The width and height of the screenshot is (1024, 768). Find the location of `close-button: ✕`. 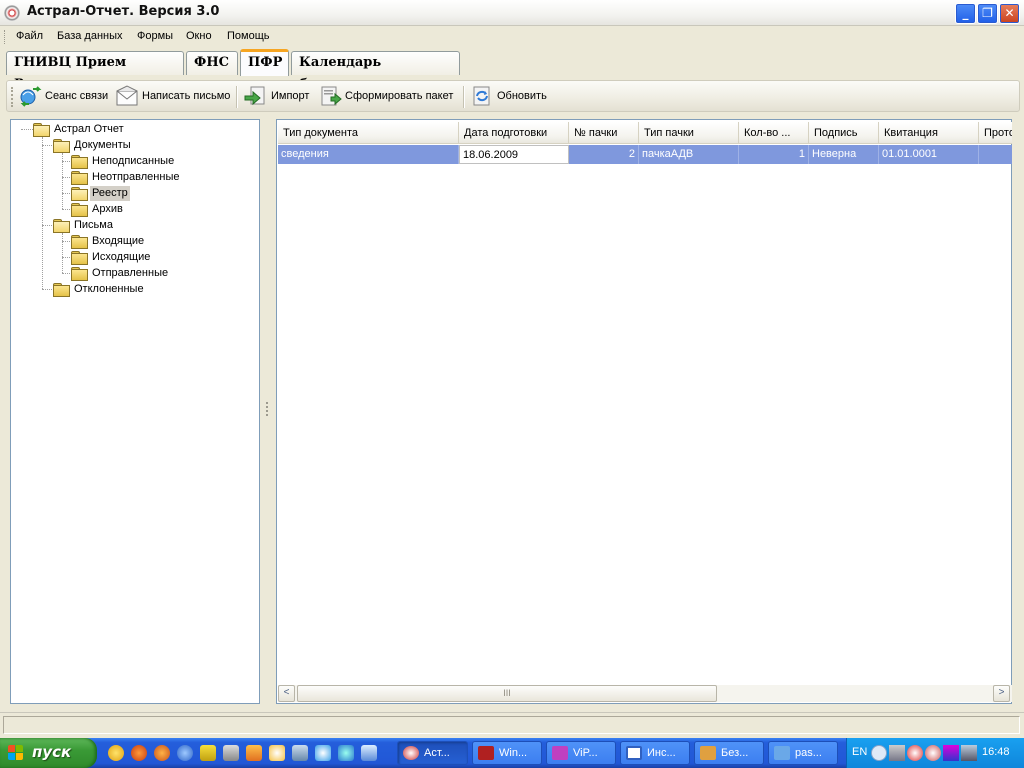

close-button: ✕ is located at coordinates (1009, 13).